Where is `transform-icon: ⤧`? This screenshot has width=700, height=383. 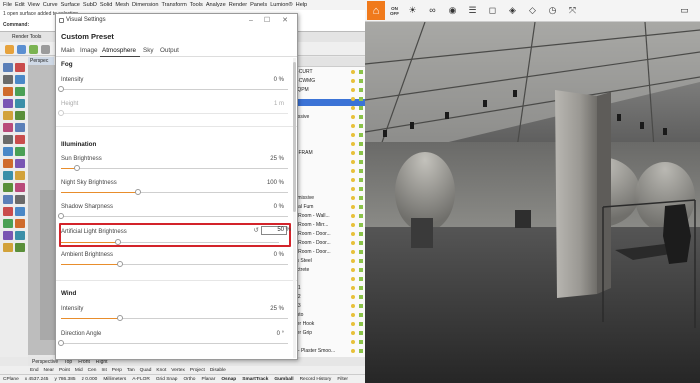
transform-icon: ⤧ is located at coordinates (572, 10).